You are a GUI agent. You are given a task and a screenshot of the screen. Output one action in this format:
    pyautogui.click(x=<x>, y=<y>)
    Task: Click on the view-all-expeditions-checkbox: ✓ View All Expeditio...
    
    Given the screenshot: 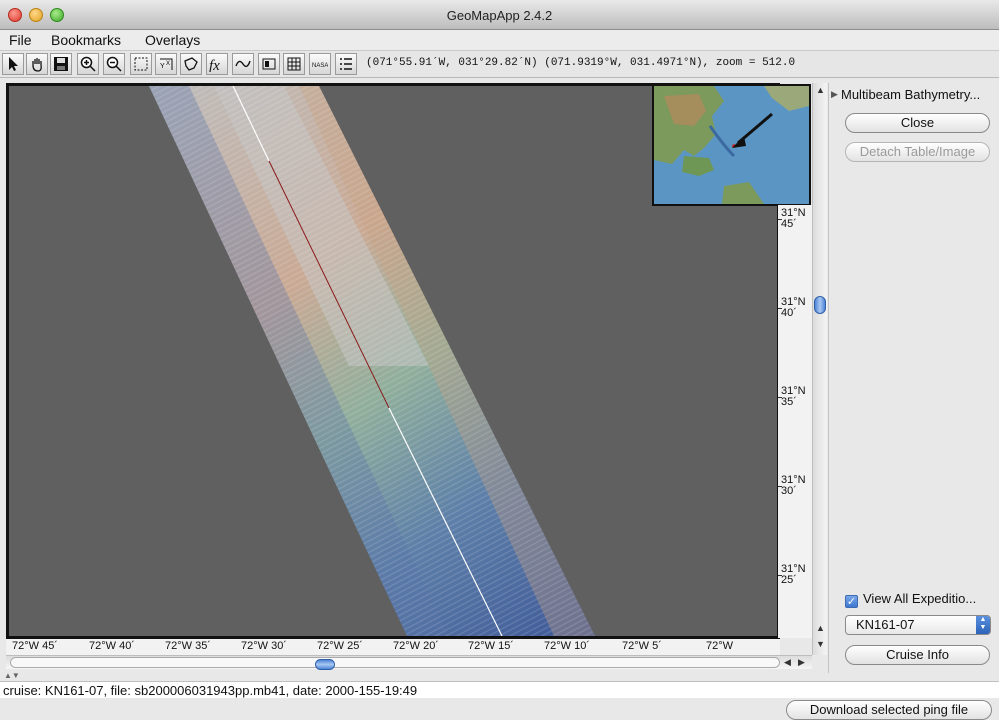 What is the action you would take?
    pyautogui.click(x=910, y=599)
    